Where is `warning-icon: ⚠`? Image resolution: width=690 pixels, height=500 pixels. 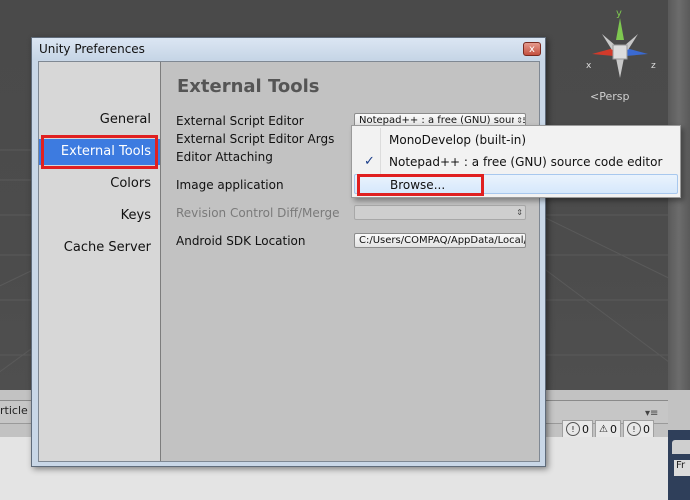 warning-icon: ⚠ is located at coordinates (603, 429).